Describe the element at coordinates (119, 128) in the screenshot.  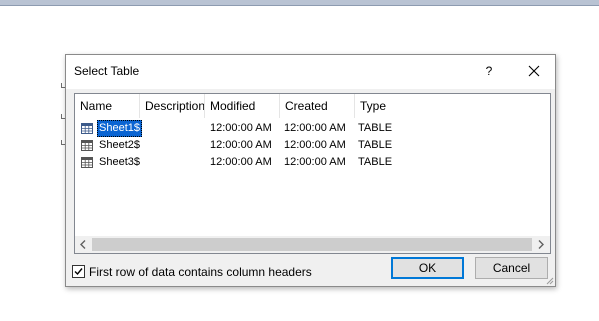
I see `row-name: Sheet1$` at that location.